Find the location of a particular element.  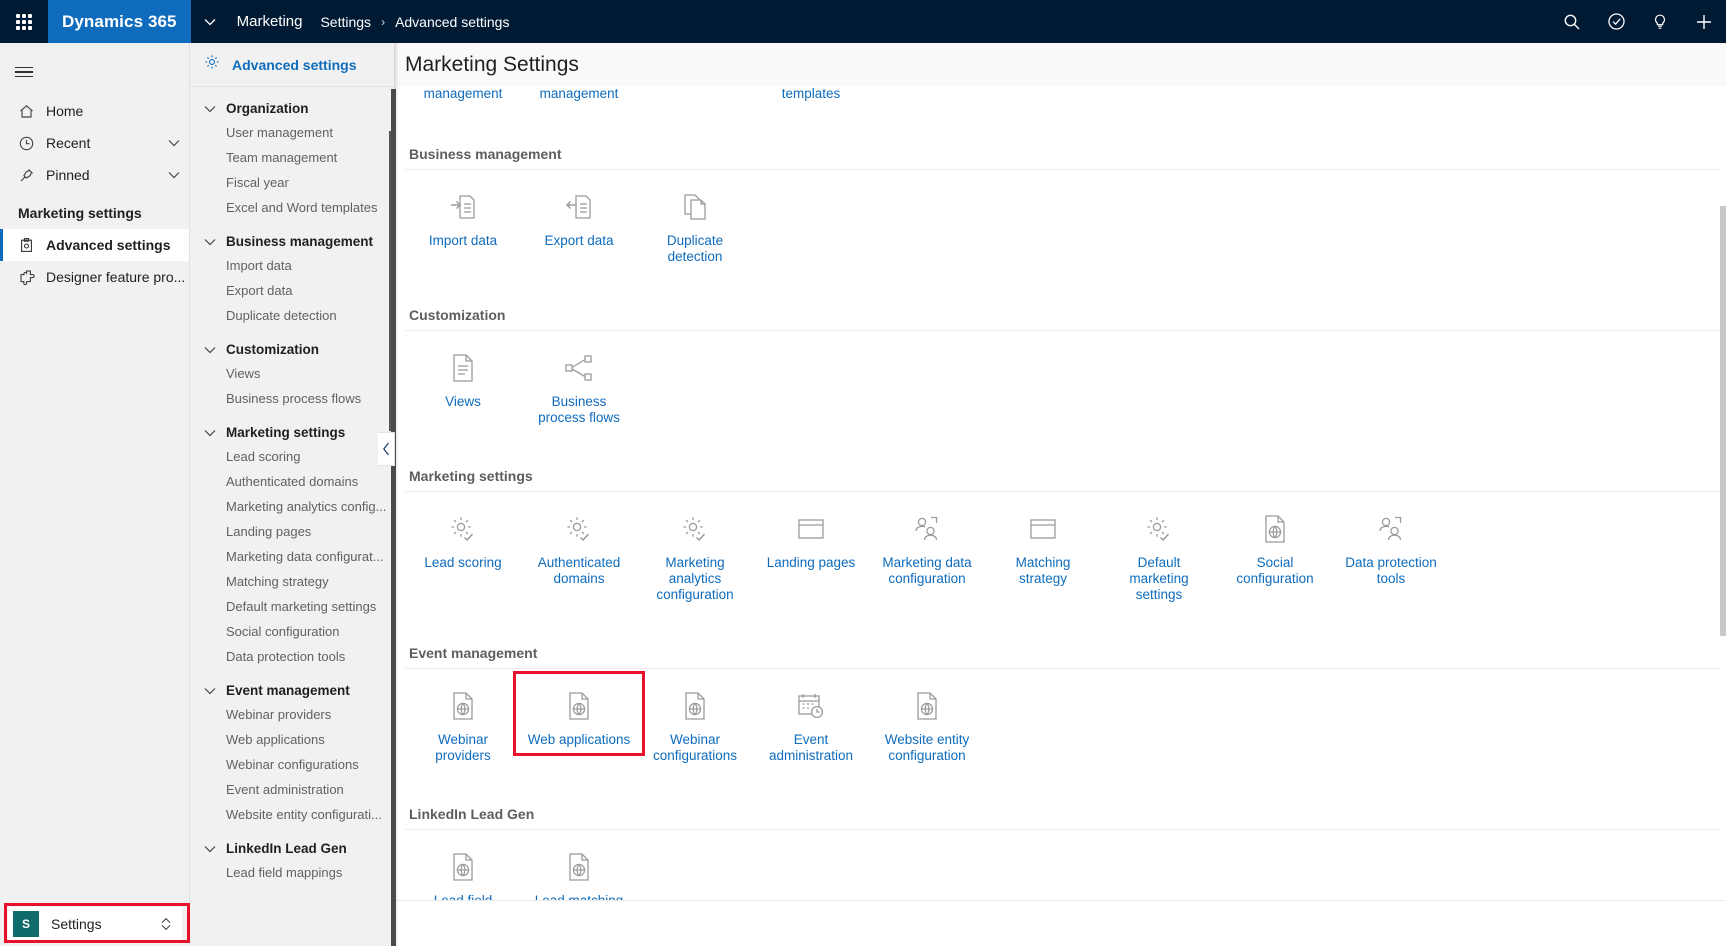

tree-item: Authenticated domains is located at coordinates (292, 481).